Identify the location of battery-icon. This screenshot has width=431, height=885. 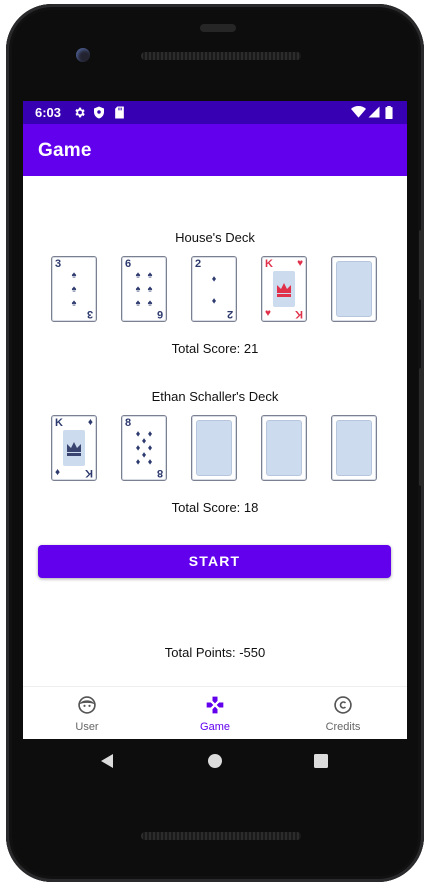
(389, 112).